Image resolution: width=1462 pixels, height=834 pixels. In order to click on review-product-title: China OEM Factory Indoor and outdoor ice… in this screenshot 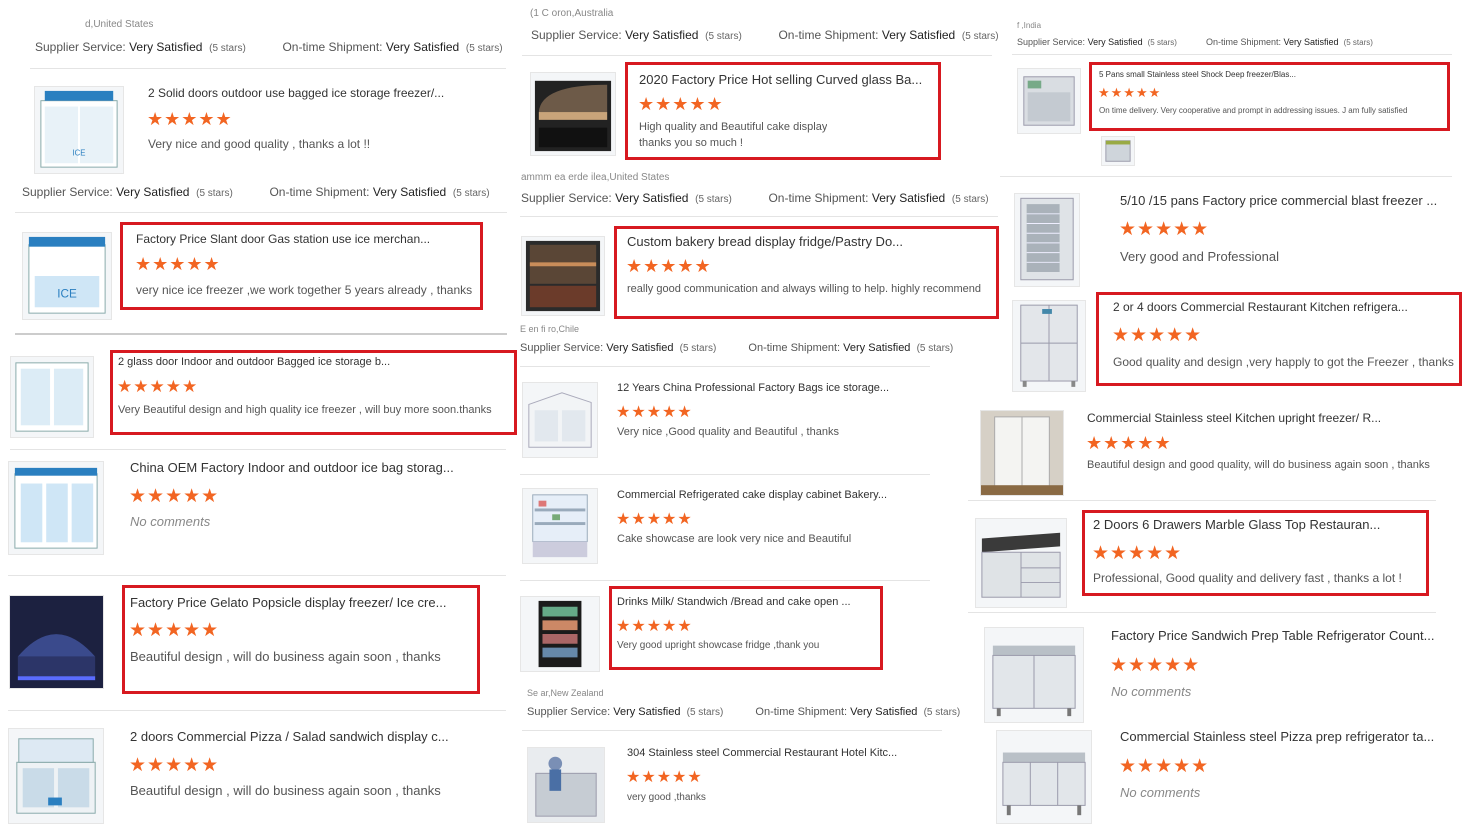, I will do `click(310, 467)`.